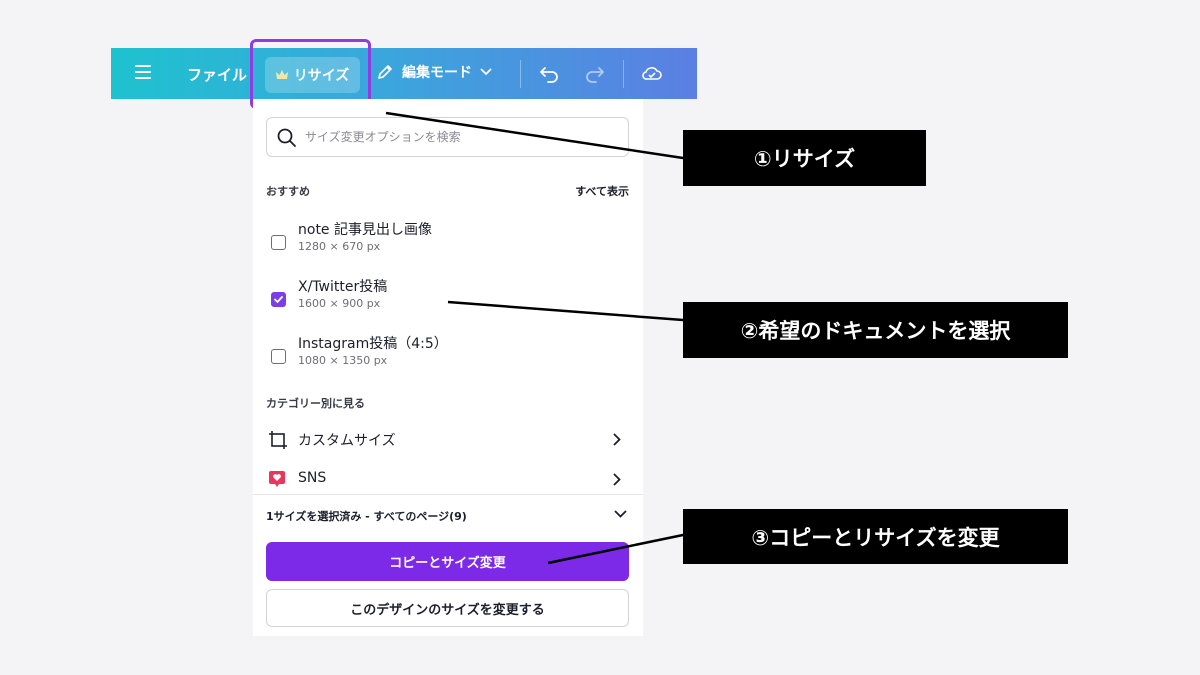 The width and height of the screenshot is (1200, 675). I want to click on arrow-step2, so click(569, 313).